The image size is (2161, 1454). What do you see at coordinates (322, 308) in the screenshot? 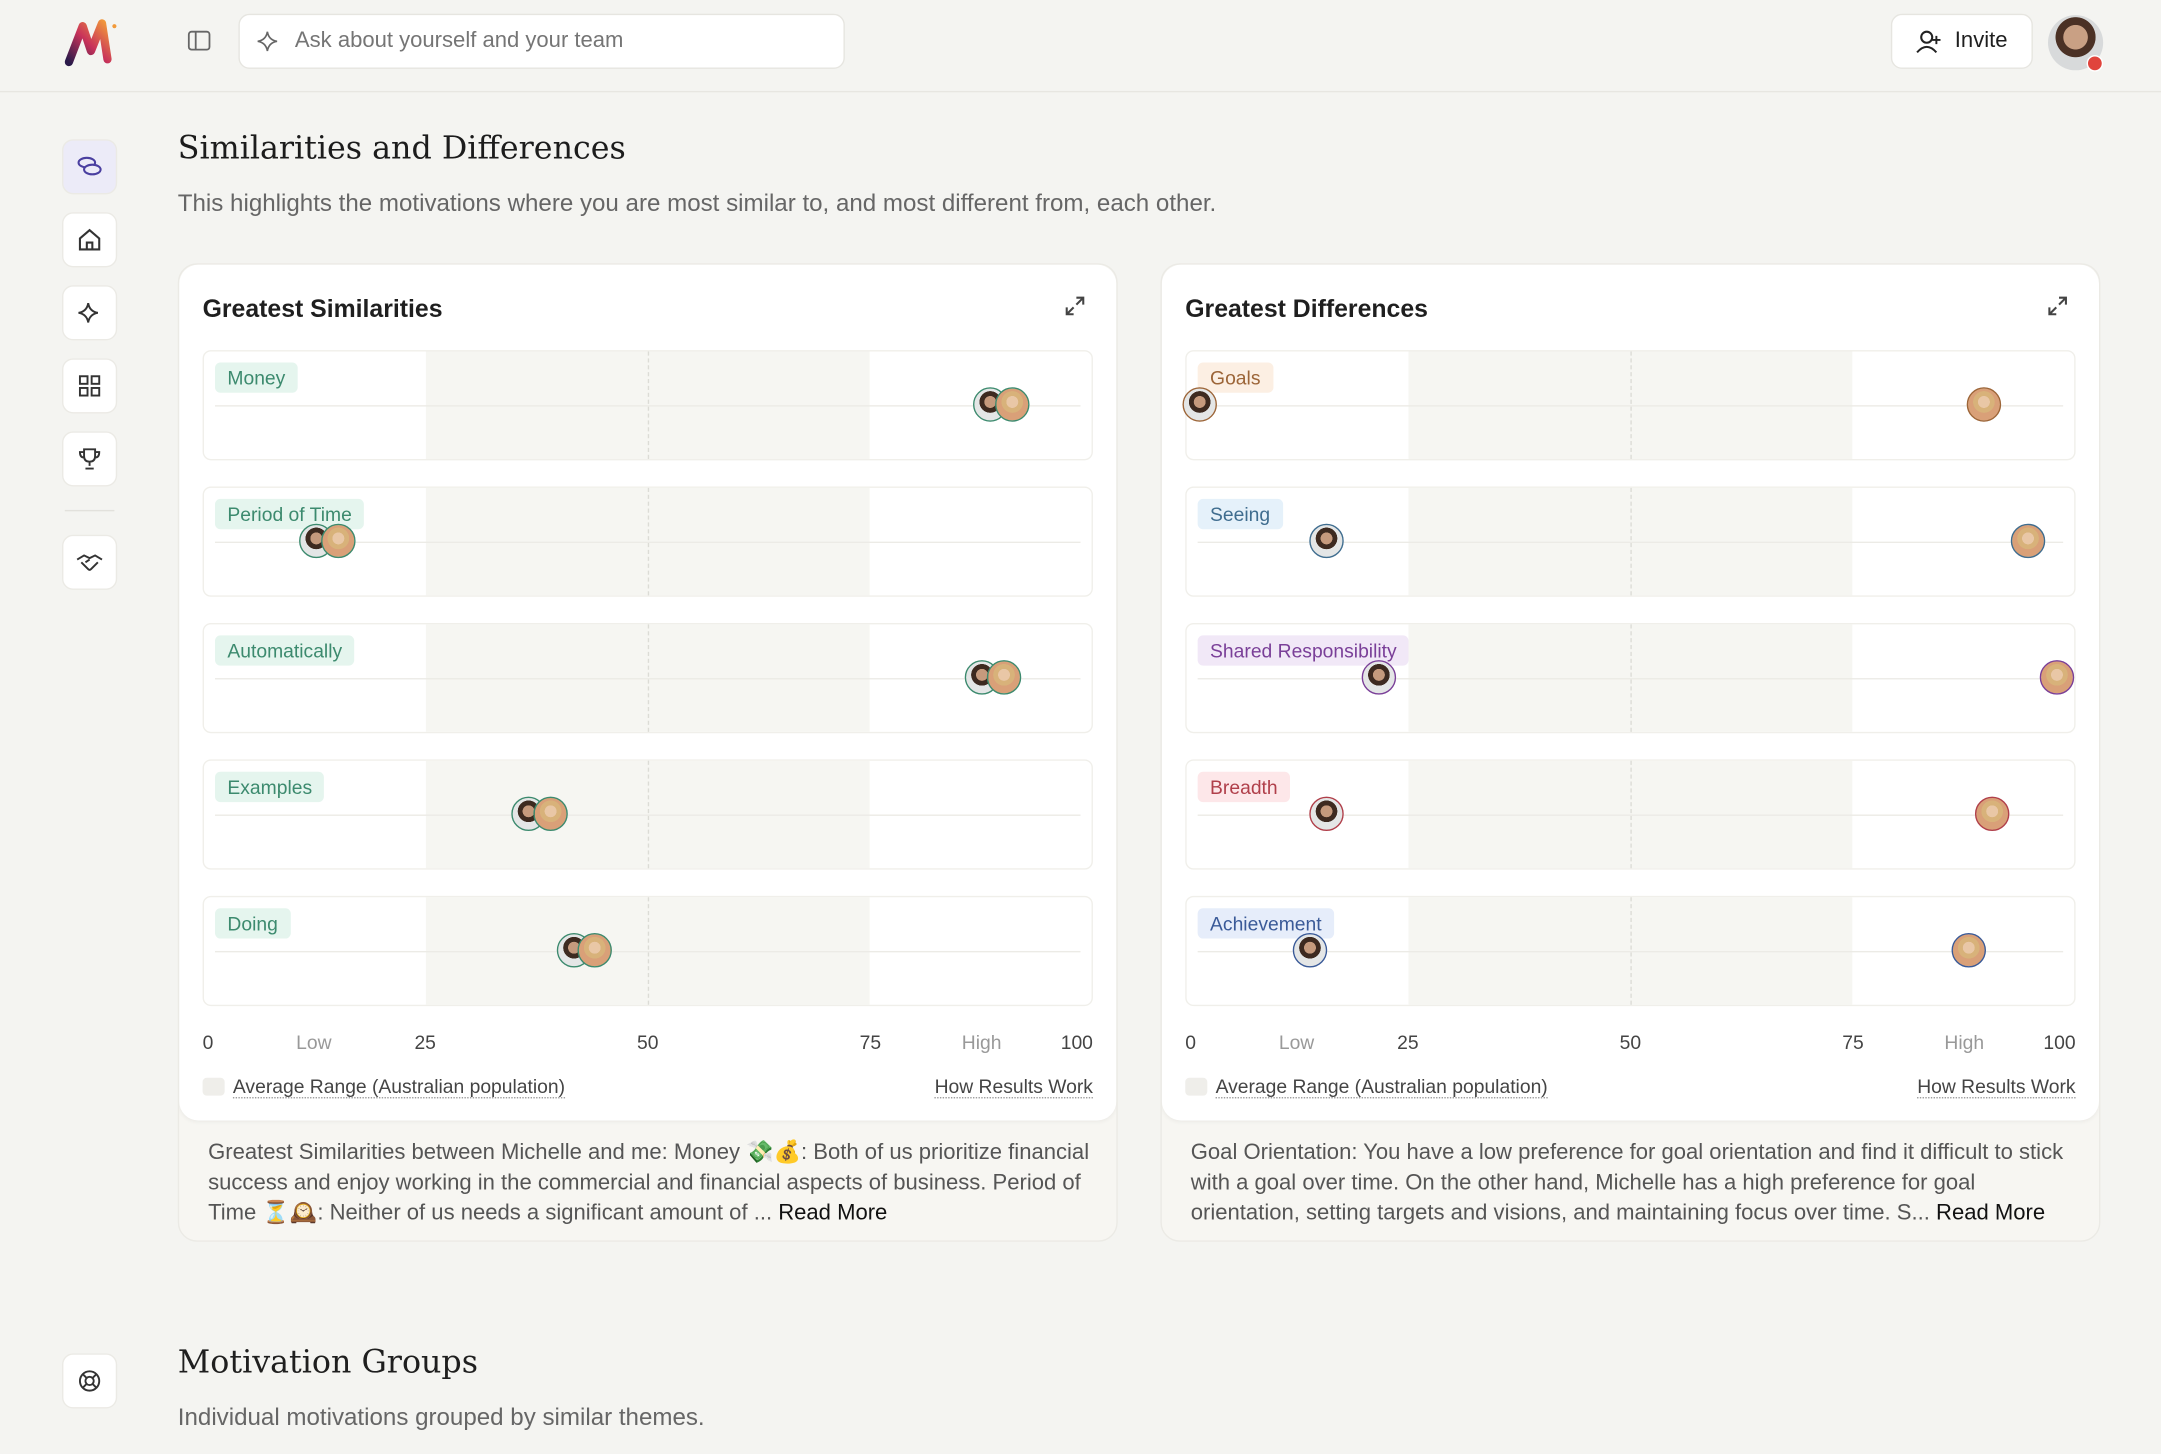
I see `card-title: Greatest Similarities` at bounding box center [322, 308].